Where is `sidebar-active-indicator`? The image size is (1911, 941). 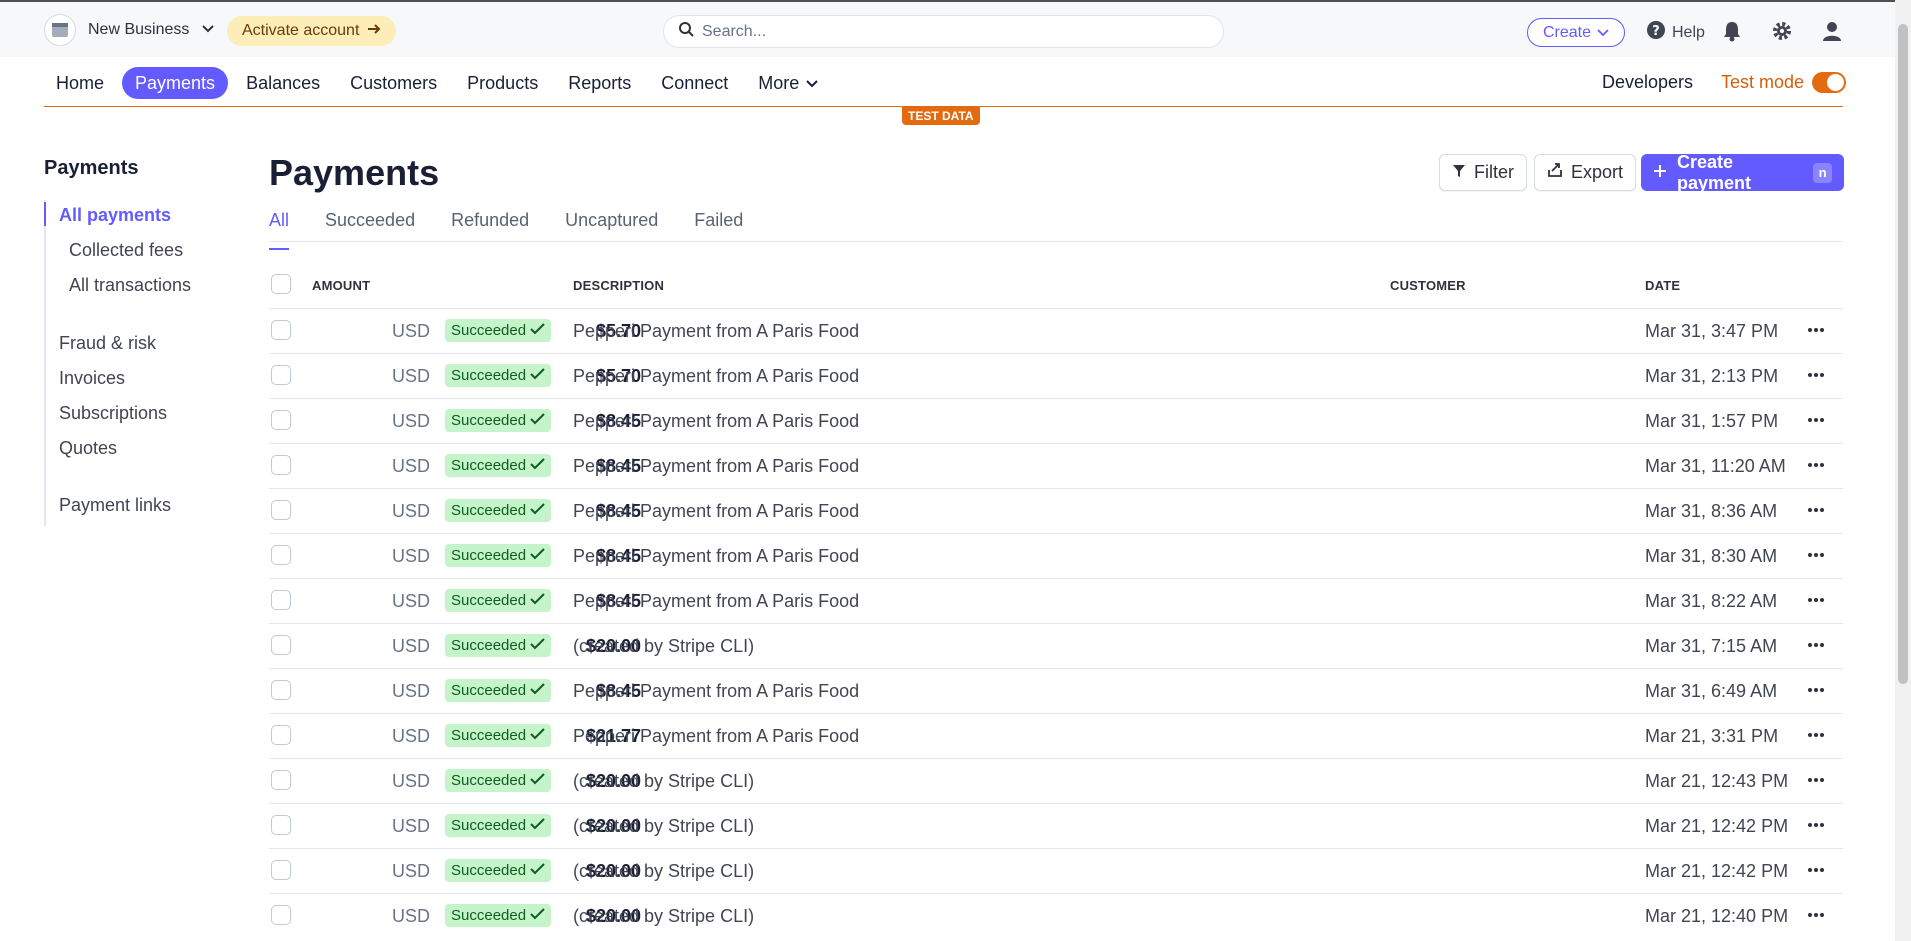
sidebar-active-indicator is located at coordinates (45, 214).